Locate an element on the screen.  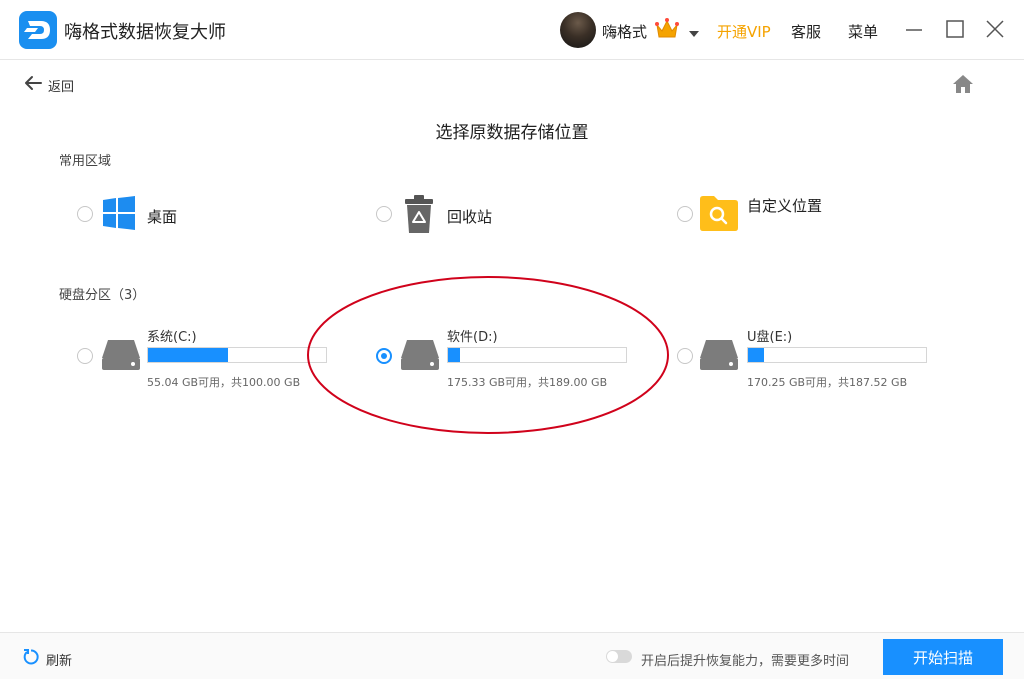
disk-usage-fill-c is located at coordinates (188, 355).